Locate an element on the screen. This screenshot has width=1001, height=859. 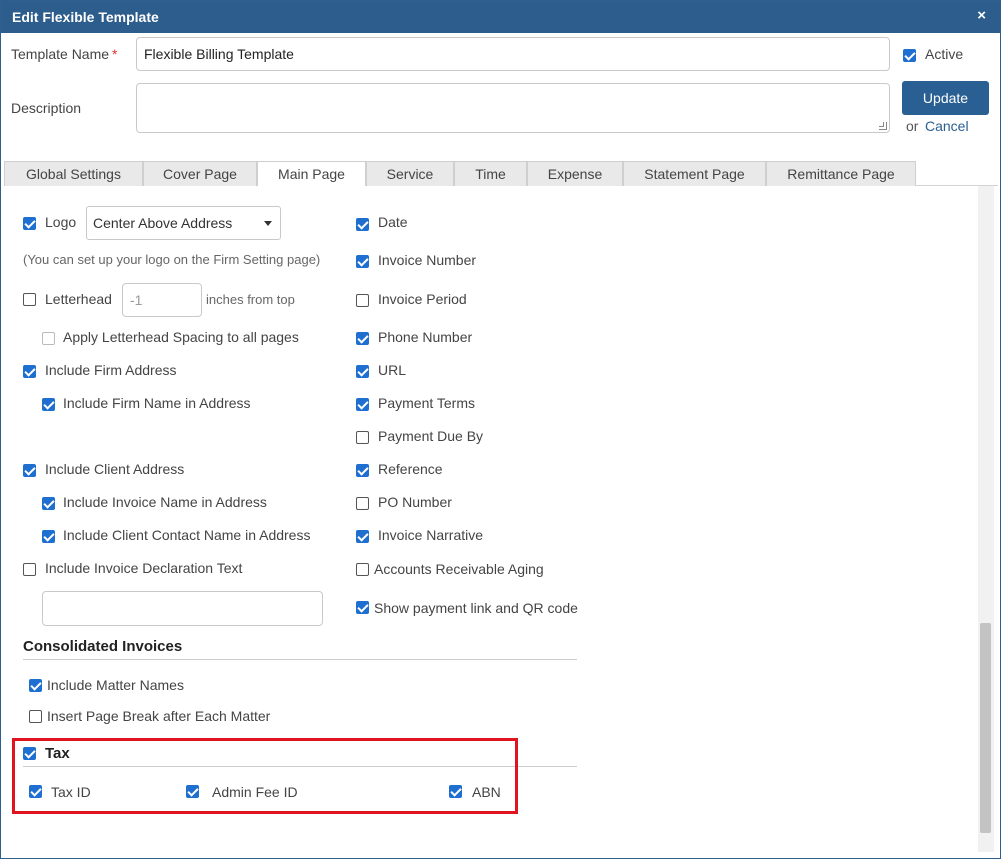
apply-letterhead-checkbox is located at coordinates (48, 338).